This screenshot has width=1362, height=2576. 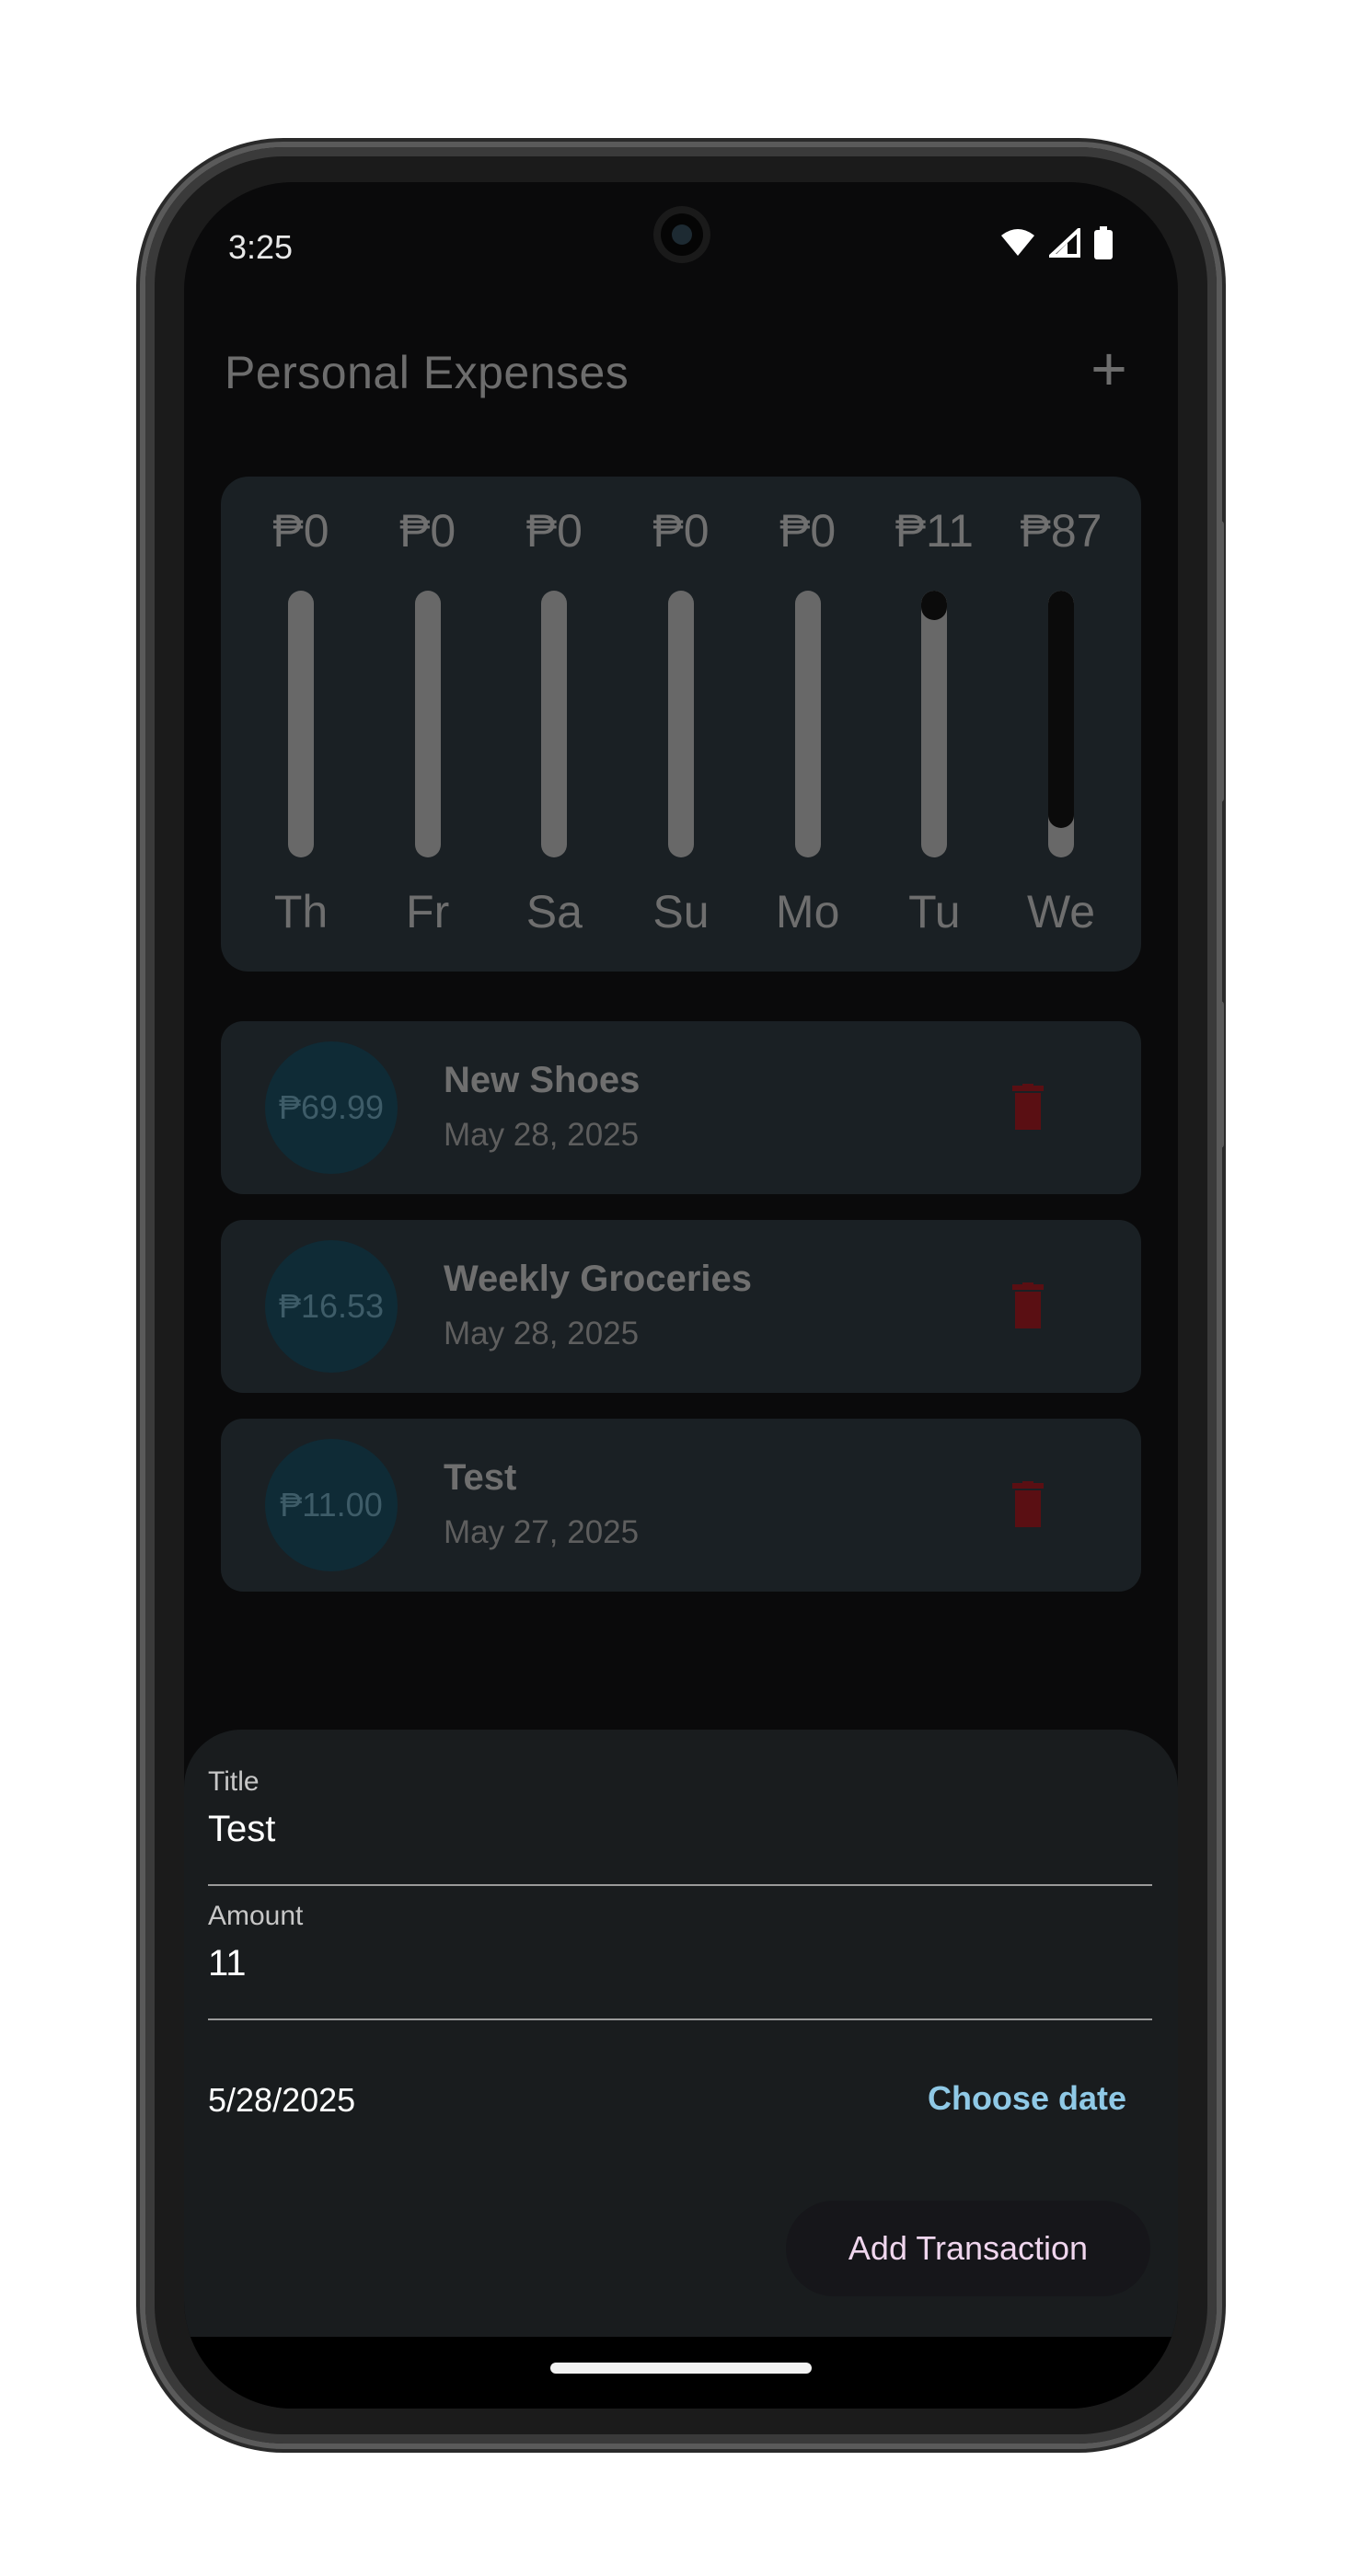 I want to click on chart-column-we: ₱87 We, so click(x=1061, y=724).